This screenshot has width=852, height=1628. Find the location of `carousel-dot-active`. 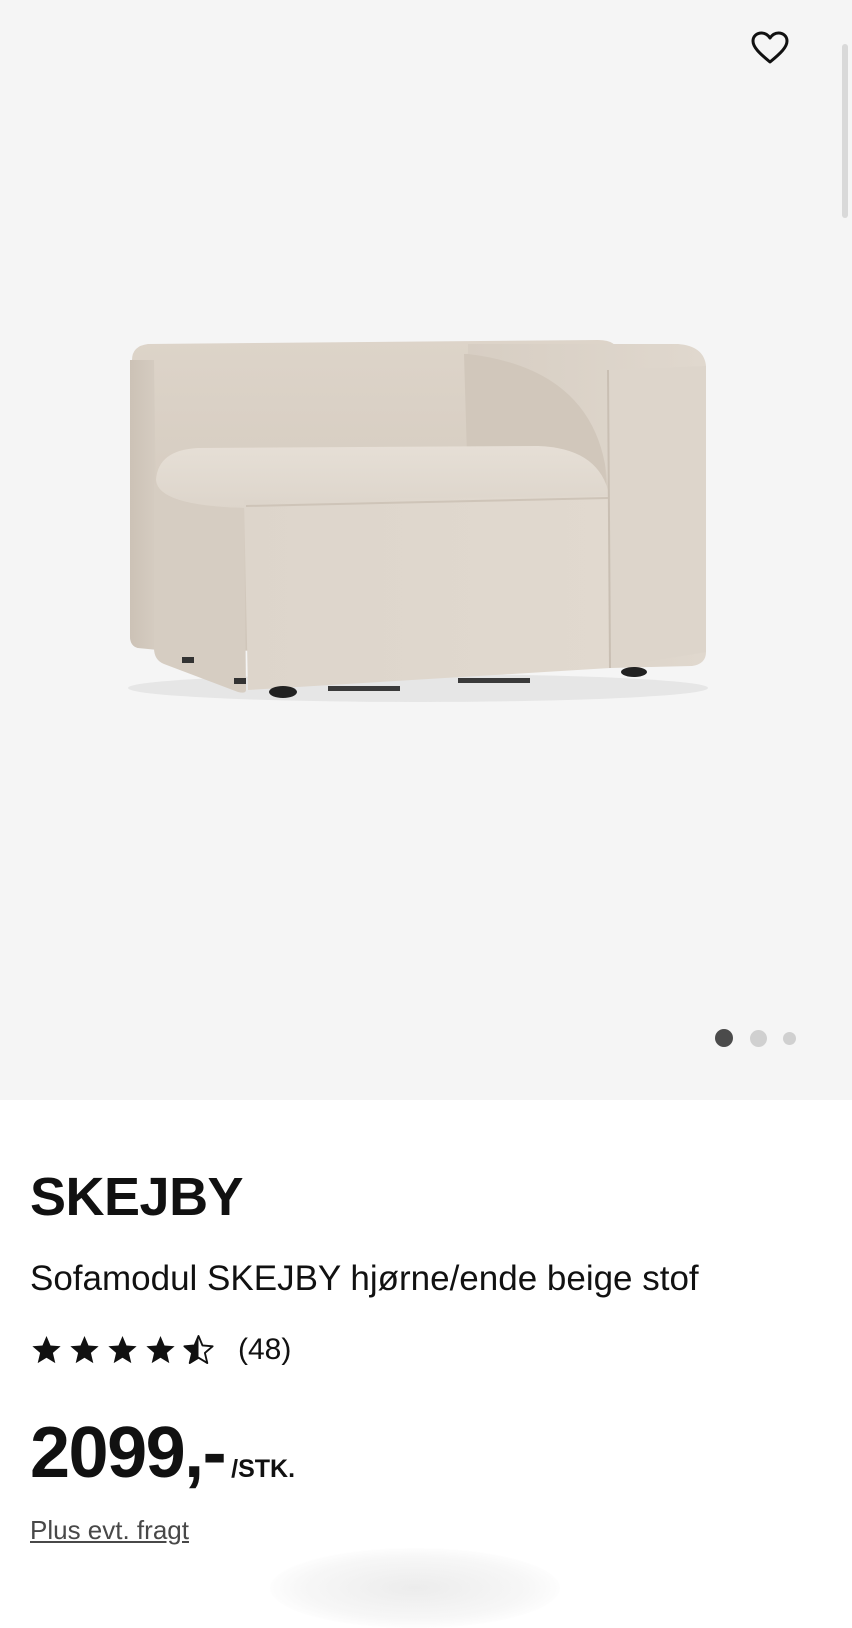

carousel-dot-active is located at coordinates (724, 1038).